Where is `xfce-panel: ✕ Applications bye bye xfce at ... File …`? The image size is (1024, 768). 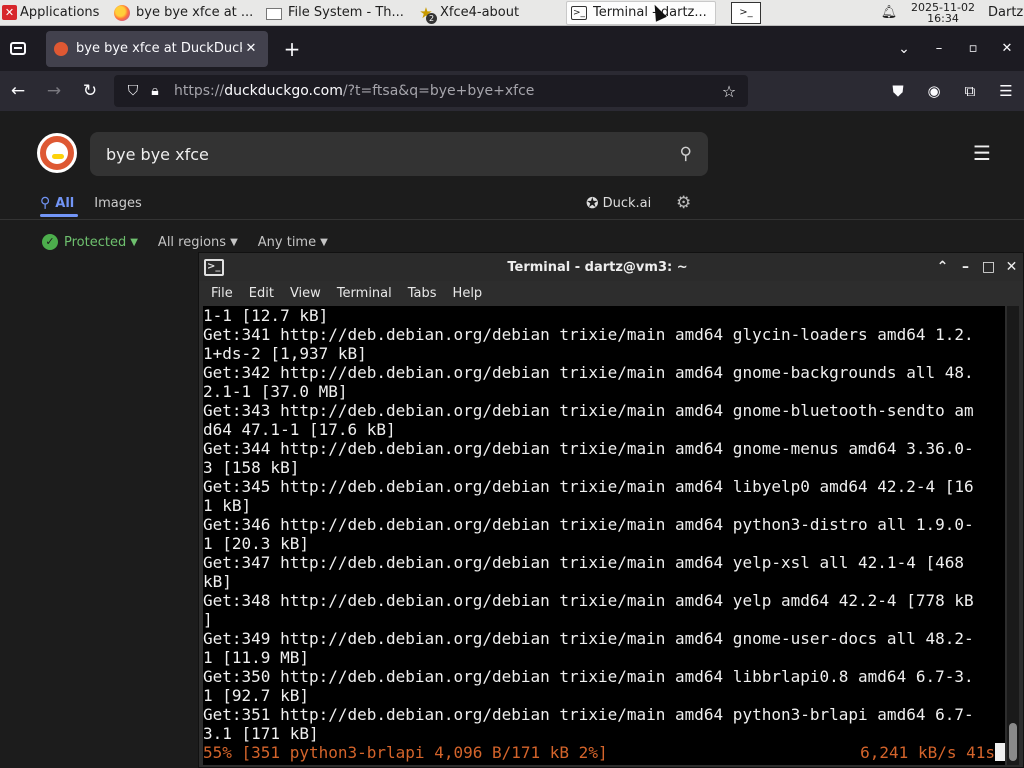 xfce-panel: ✕ Applications bye bye xfce at ... File … is located at coordinates (512, 13).